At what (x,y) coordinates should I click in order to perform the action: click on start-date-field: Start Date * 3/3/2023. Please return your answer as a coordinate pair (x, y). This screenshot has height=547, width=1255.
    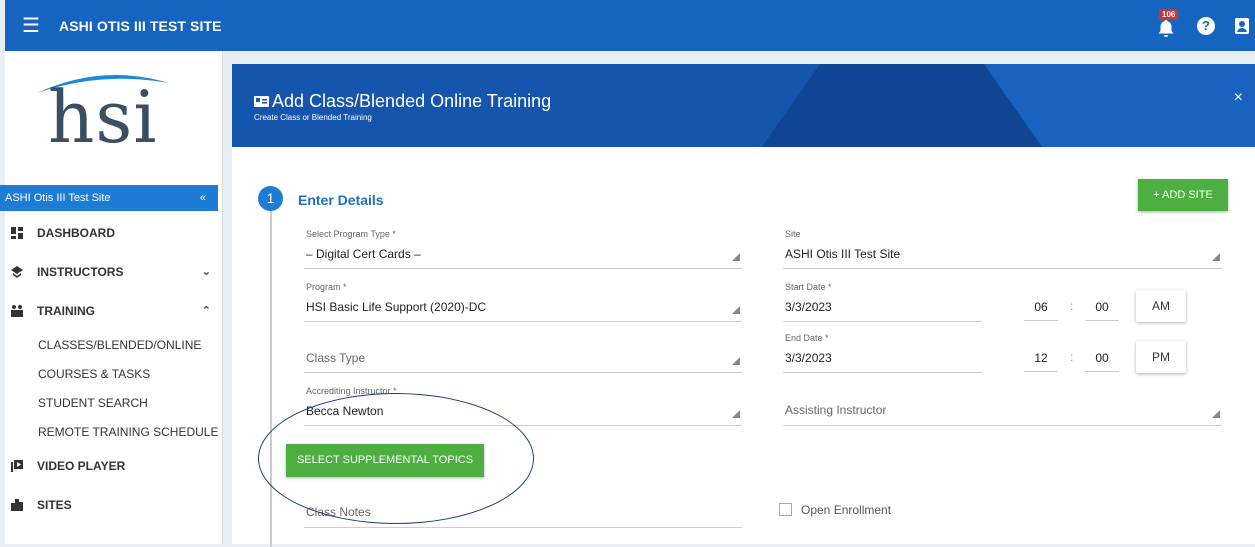
    Looking at the image, I should click on (882, 302).